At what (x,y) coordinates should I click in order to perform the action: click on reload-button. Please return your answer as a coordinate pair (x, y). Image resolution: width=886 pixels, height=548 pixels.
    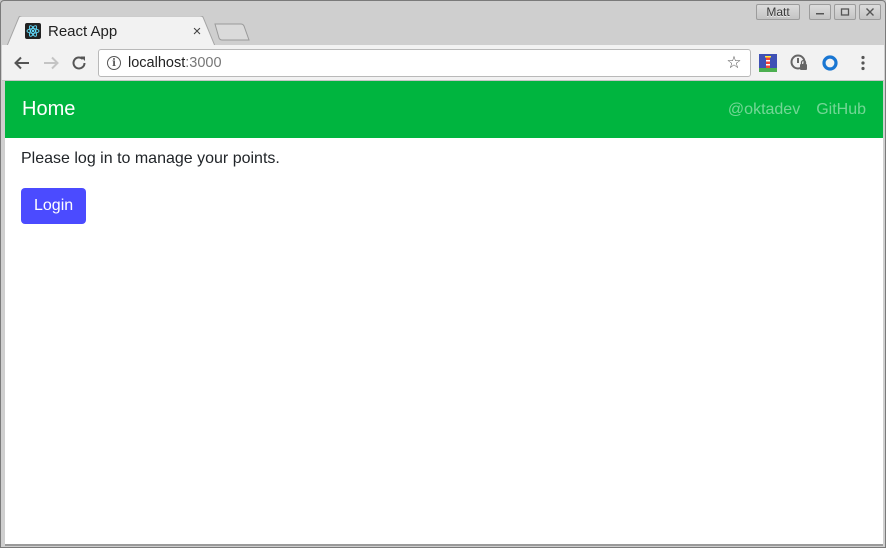
    Looking at the image, I should click on (79, 63).